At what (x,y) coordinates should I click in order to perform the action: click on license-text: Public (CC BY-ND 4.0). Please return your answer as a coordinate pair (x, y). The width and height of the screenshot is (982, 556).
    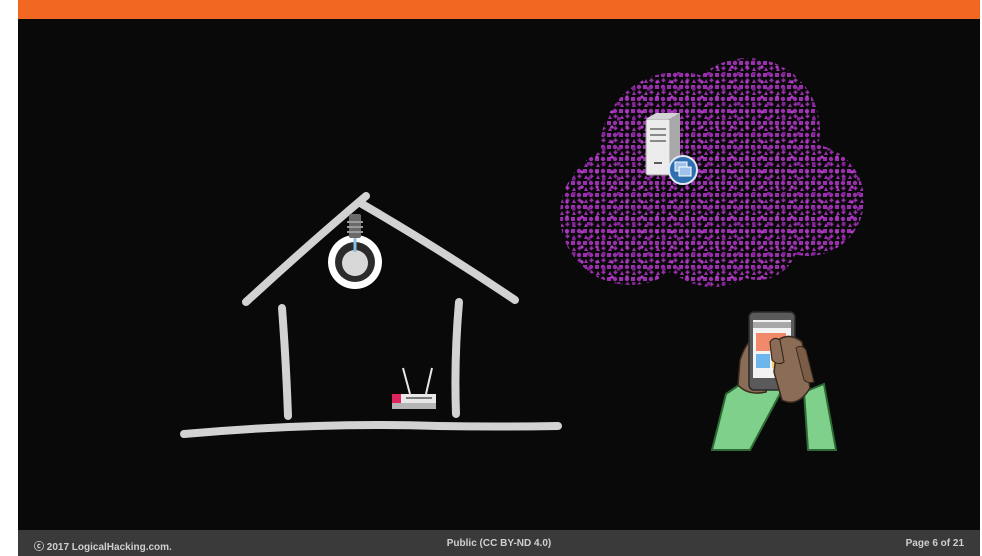
    Looking at the image, I should click on (499, 543).